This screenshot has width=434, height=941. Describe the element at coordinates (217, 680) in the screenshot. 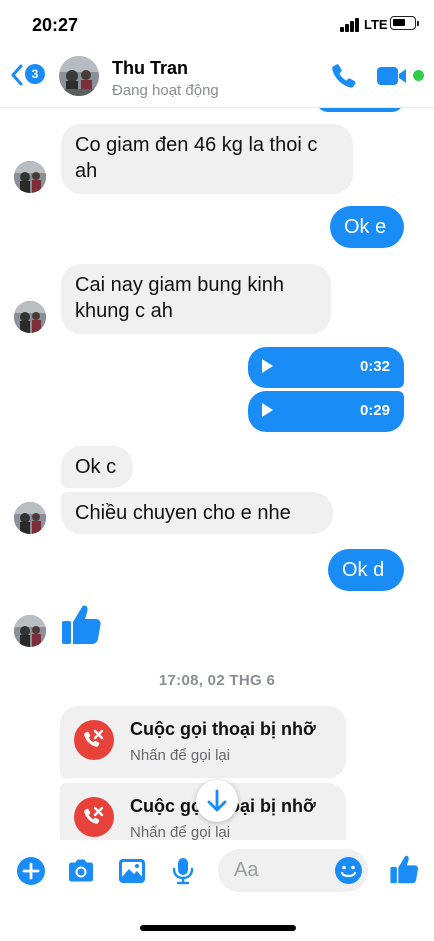

I see `conversation-timestamp: 17:08, 02 THG 6` at that location.